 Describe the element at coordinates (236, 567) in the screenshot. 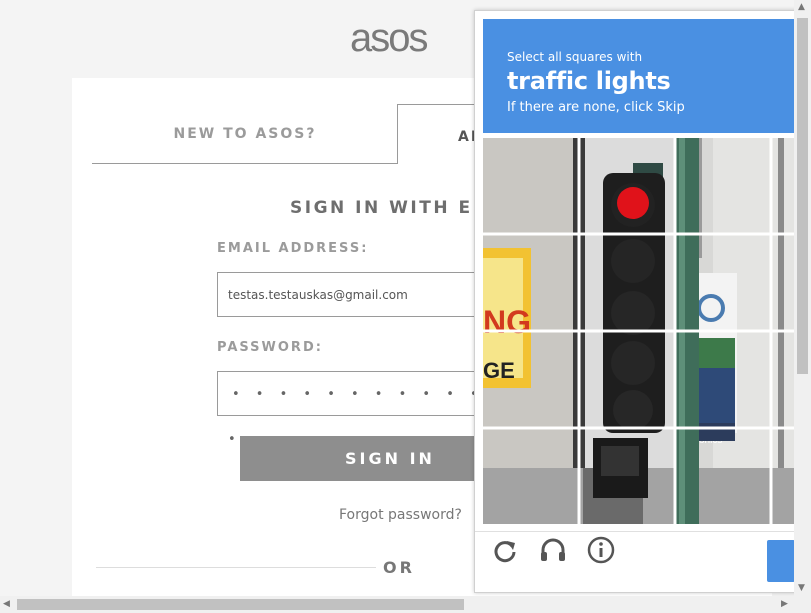

I see `or-divider` at that location.